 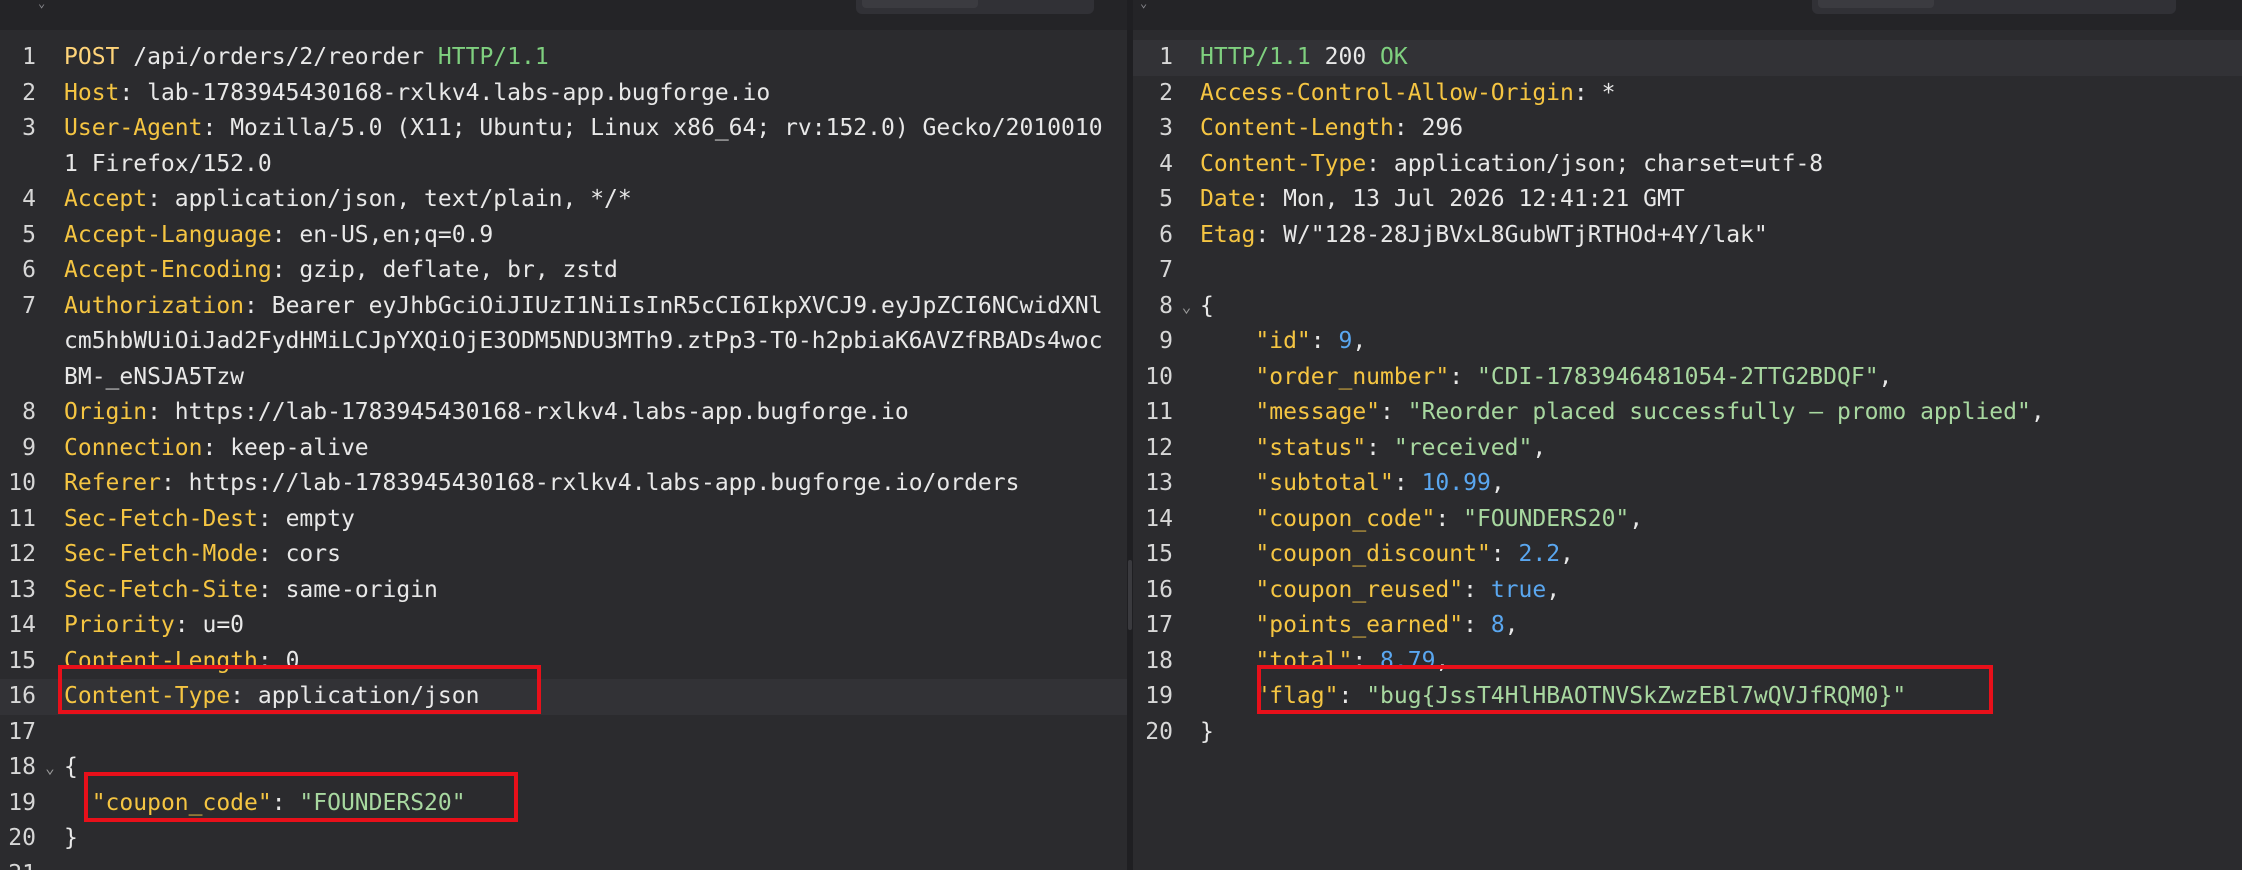 What do you see at coordinates (975, 7) in the screenshot?
I see `request-toolbar-stub` at bounding box center [975, 7].